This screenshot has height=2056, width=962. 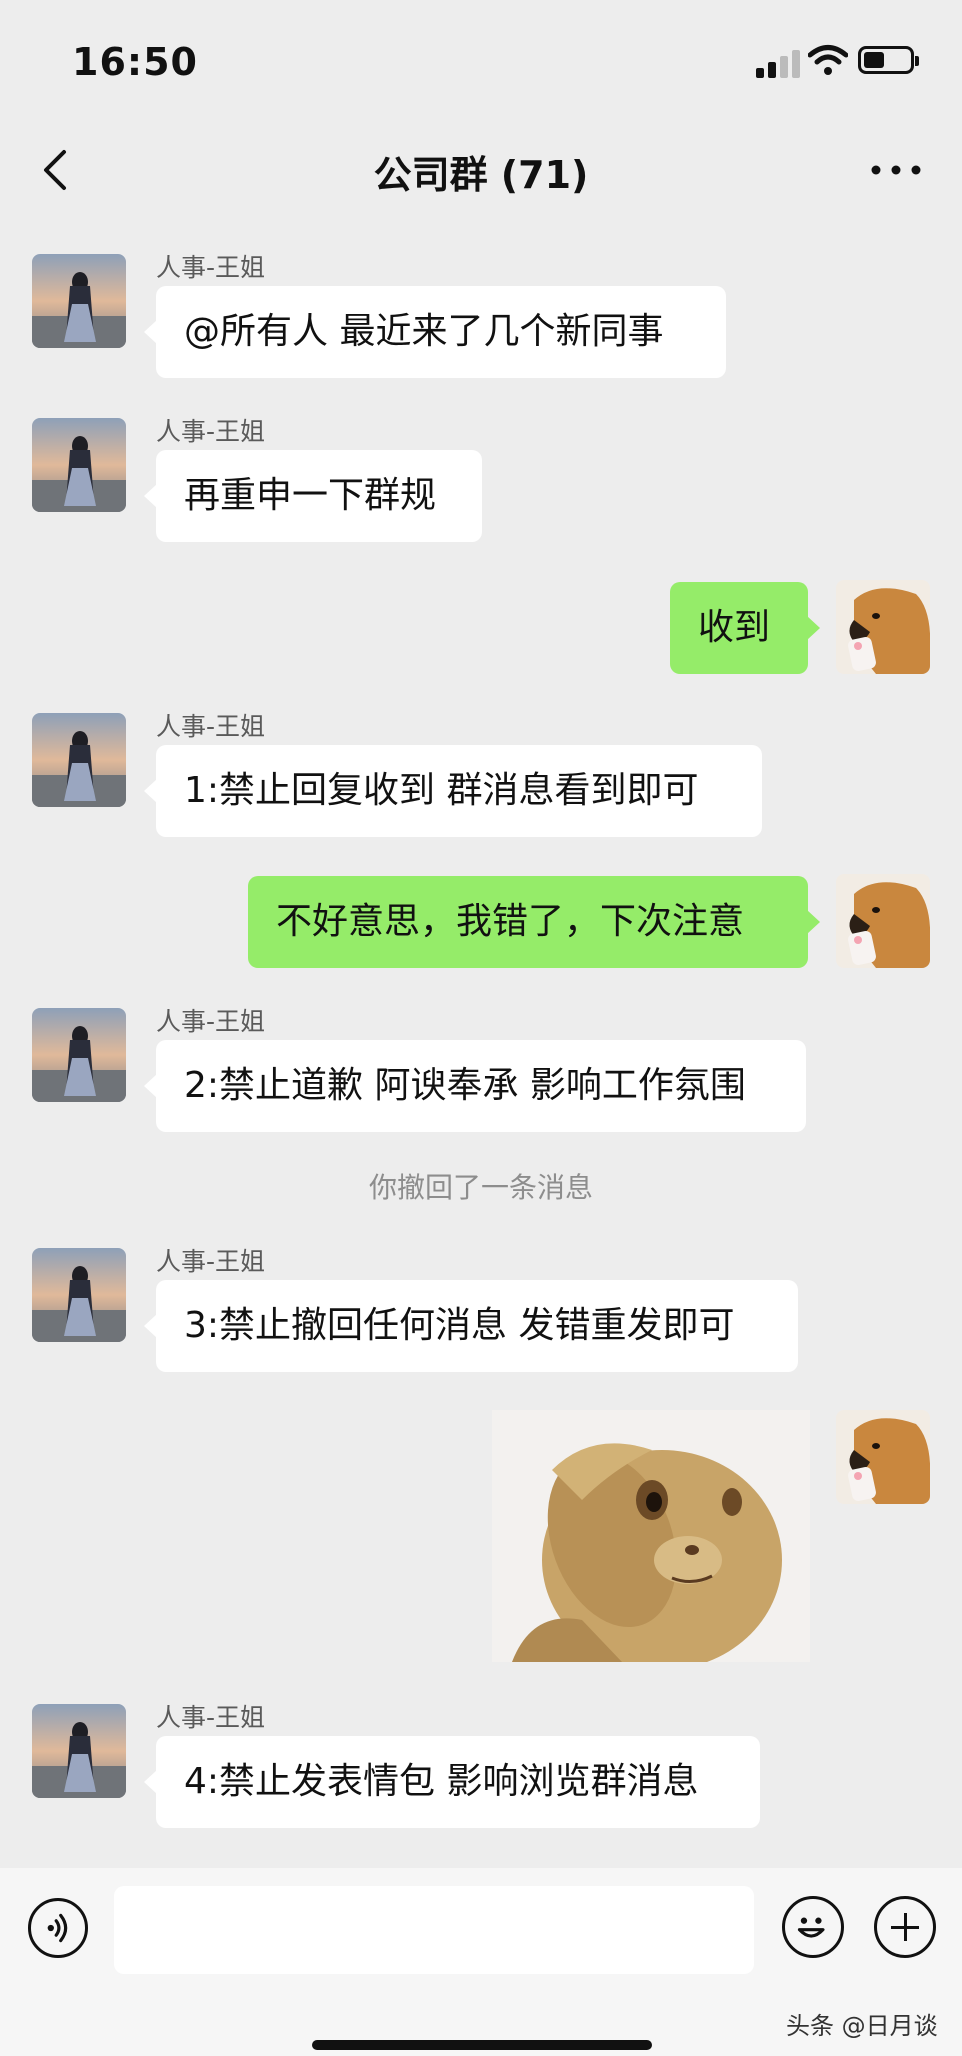 What do you see at coordinates (862, 2026) in the screenshot?
I see `watermark: 头条 @日月谈` at bounding box center [862, 2026].